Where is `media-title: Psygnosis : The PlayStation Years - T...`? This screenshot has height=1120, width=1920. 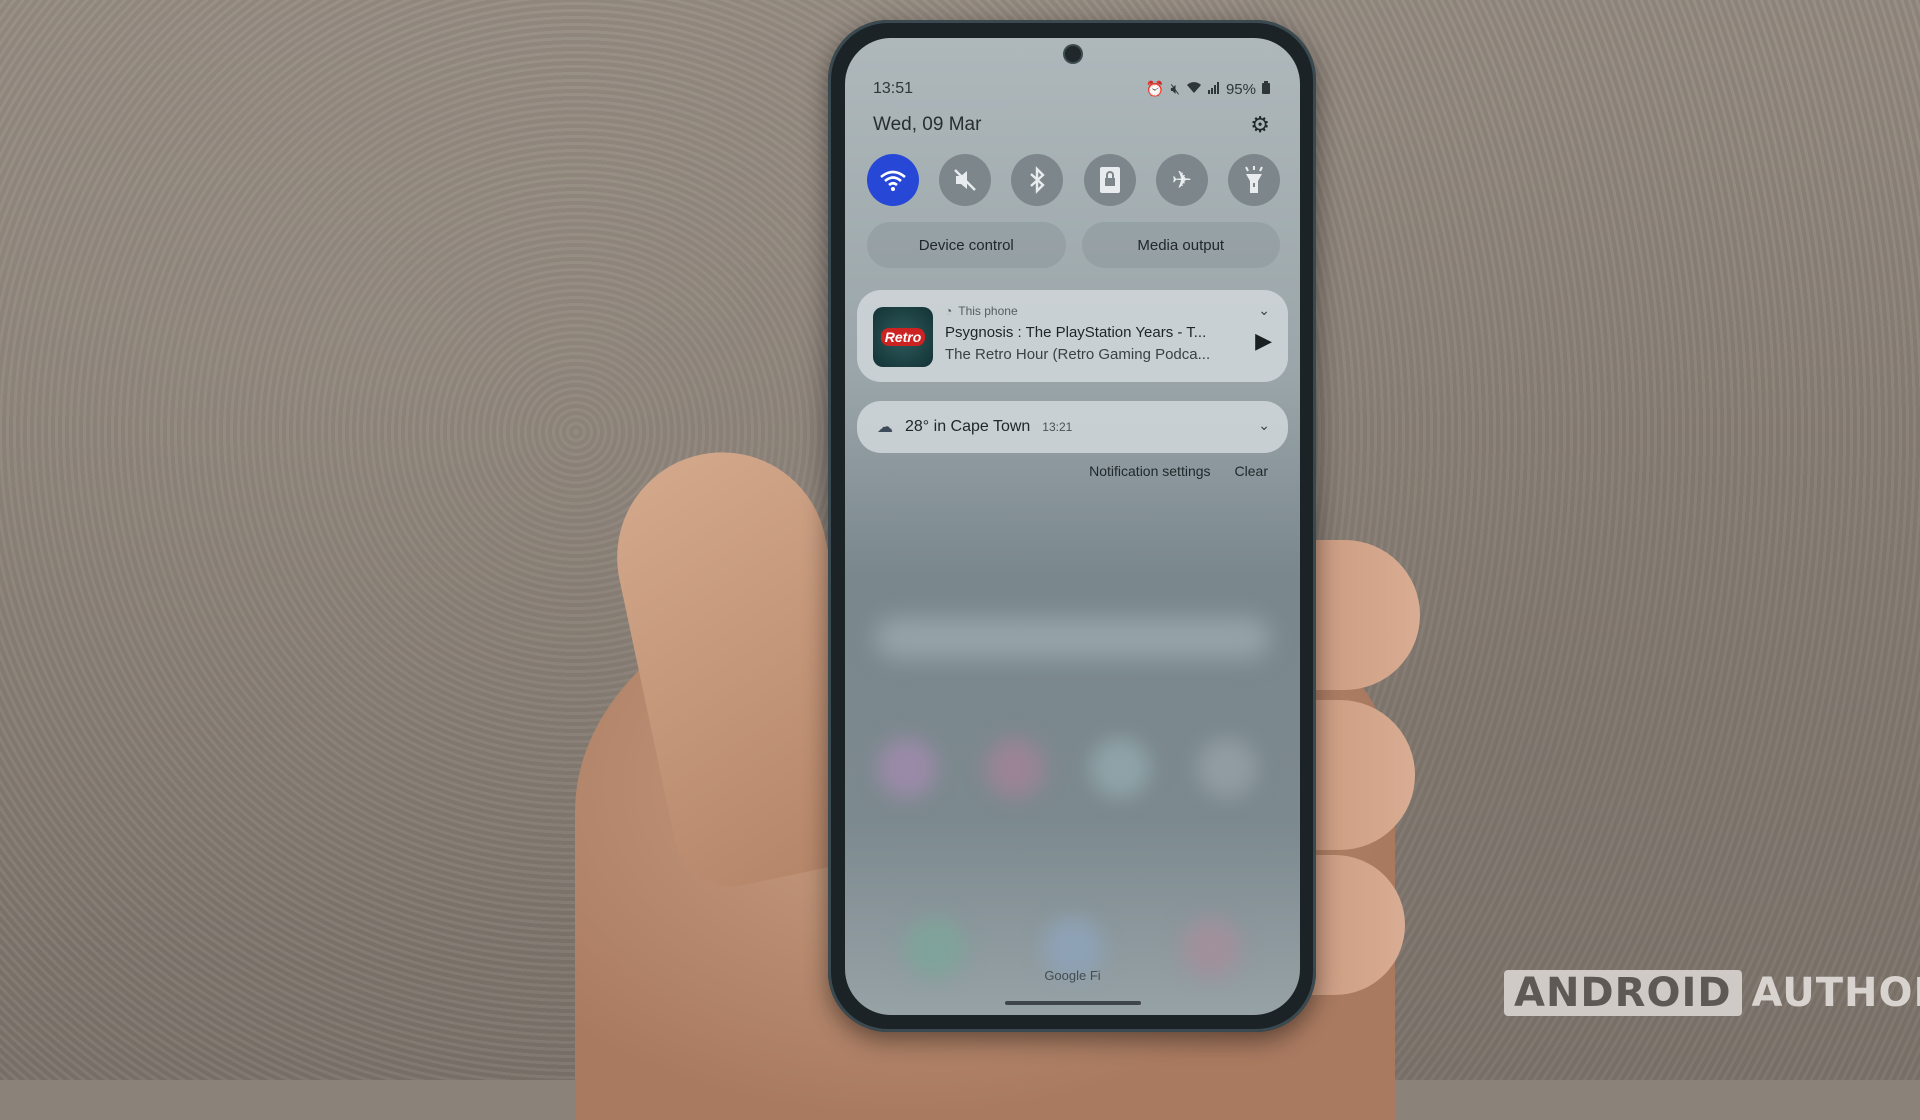
media-title: Psygnosis : The PlayStation Years - T... is located at coordinates (1076, 332).